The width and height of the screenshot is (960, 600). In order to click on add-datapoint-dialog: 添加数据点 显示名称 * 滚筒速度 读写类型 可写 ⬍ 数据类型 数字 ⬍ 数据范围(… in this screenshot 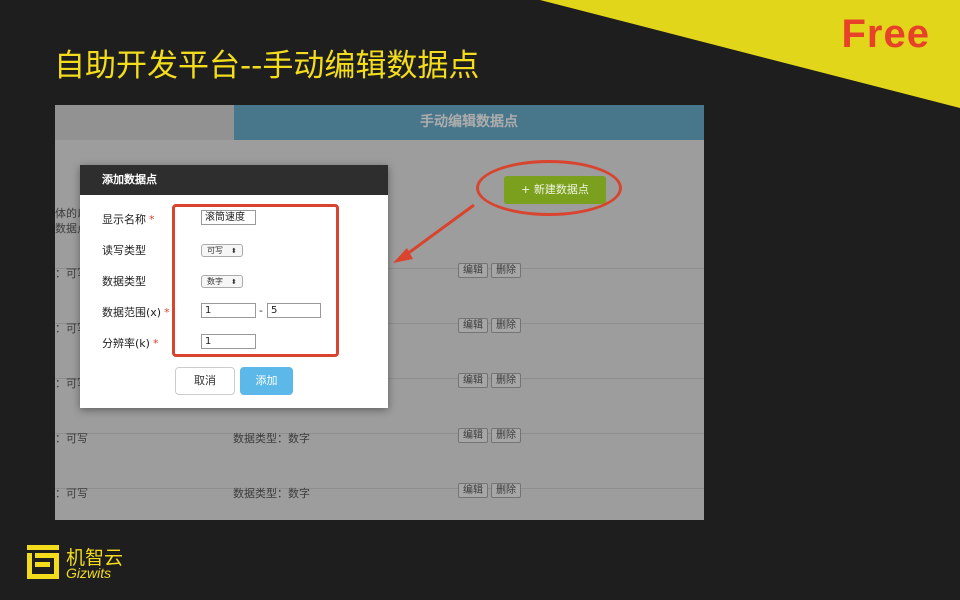, I will do `click(234, 286)`.